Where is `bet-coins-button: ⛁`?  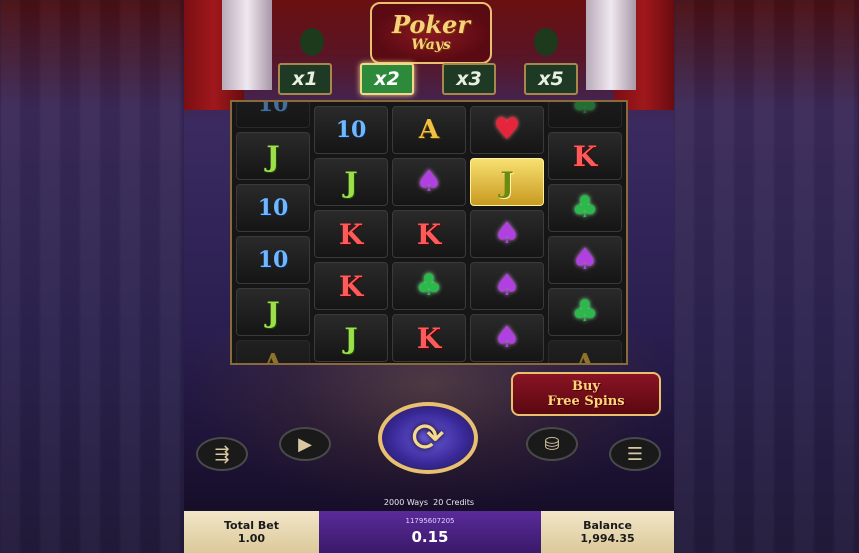 bet-coins-button: ⛁ is located at coordinates (552, 444).